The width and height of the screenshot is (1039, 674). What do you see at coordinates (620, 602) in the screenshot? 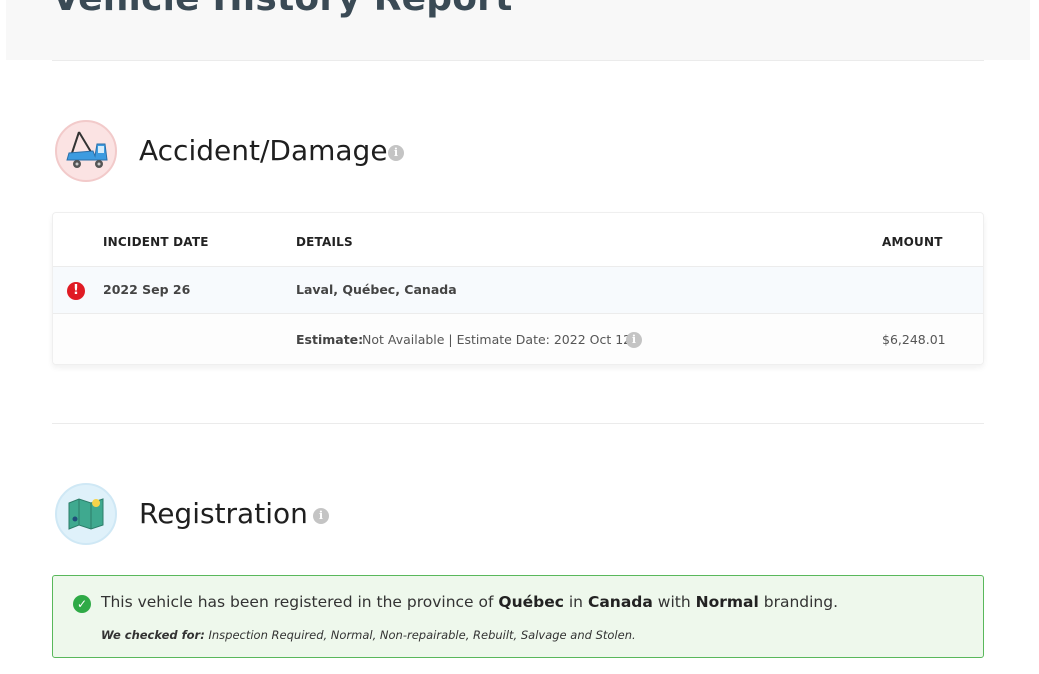
I see `country: Canada` at bounding box center [620, 602].